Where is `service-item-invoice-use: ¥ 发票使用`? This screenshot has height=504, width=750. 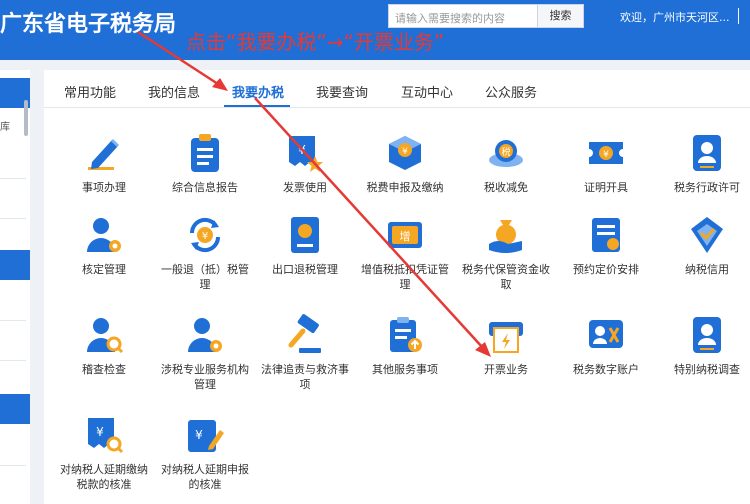
service-item-invoice-use: ¥ 发票使用 is located at coordinates (305, 163).